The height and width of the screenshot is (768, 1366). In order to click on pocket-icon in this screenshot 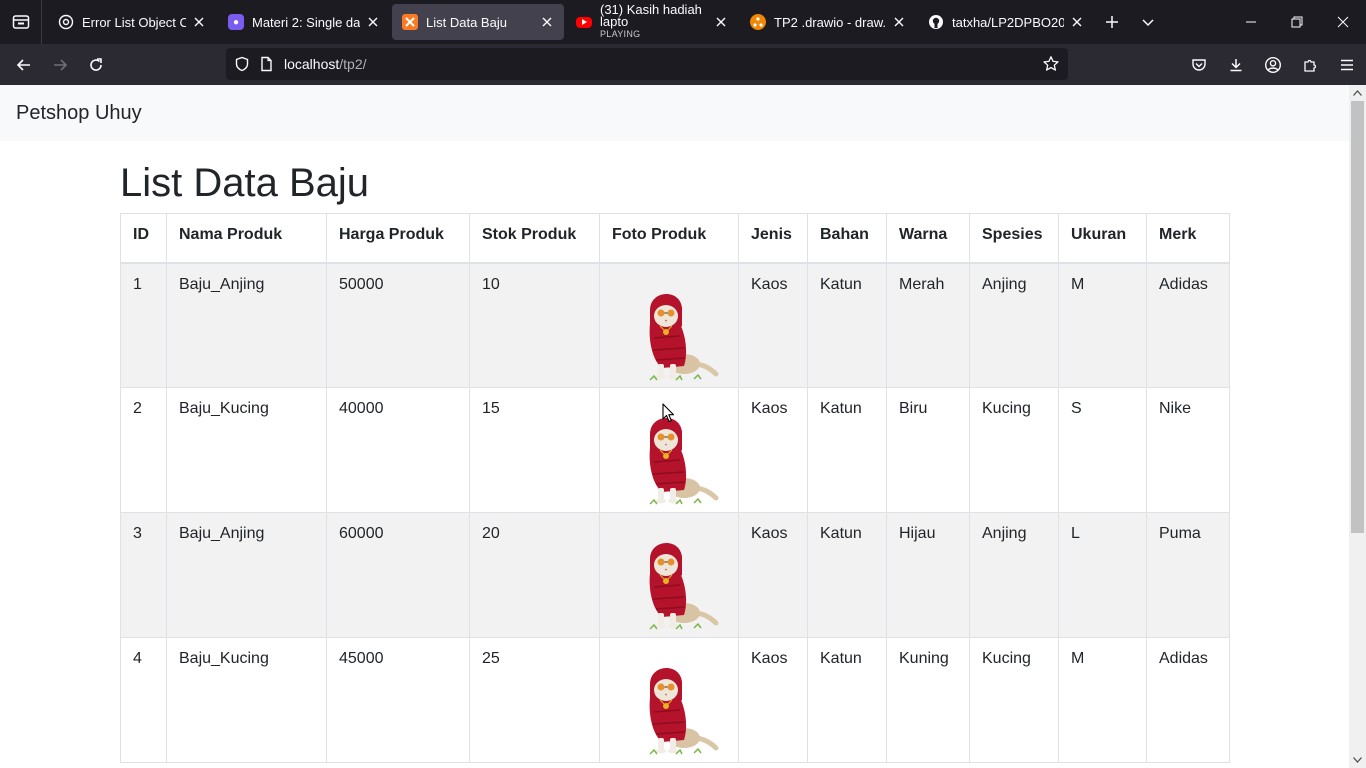, I will do `click(1199, 64)`.